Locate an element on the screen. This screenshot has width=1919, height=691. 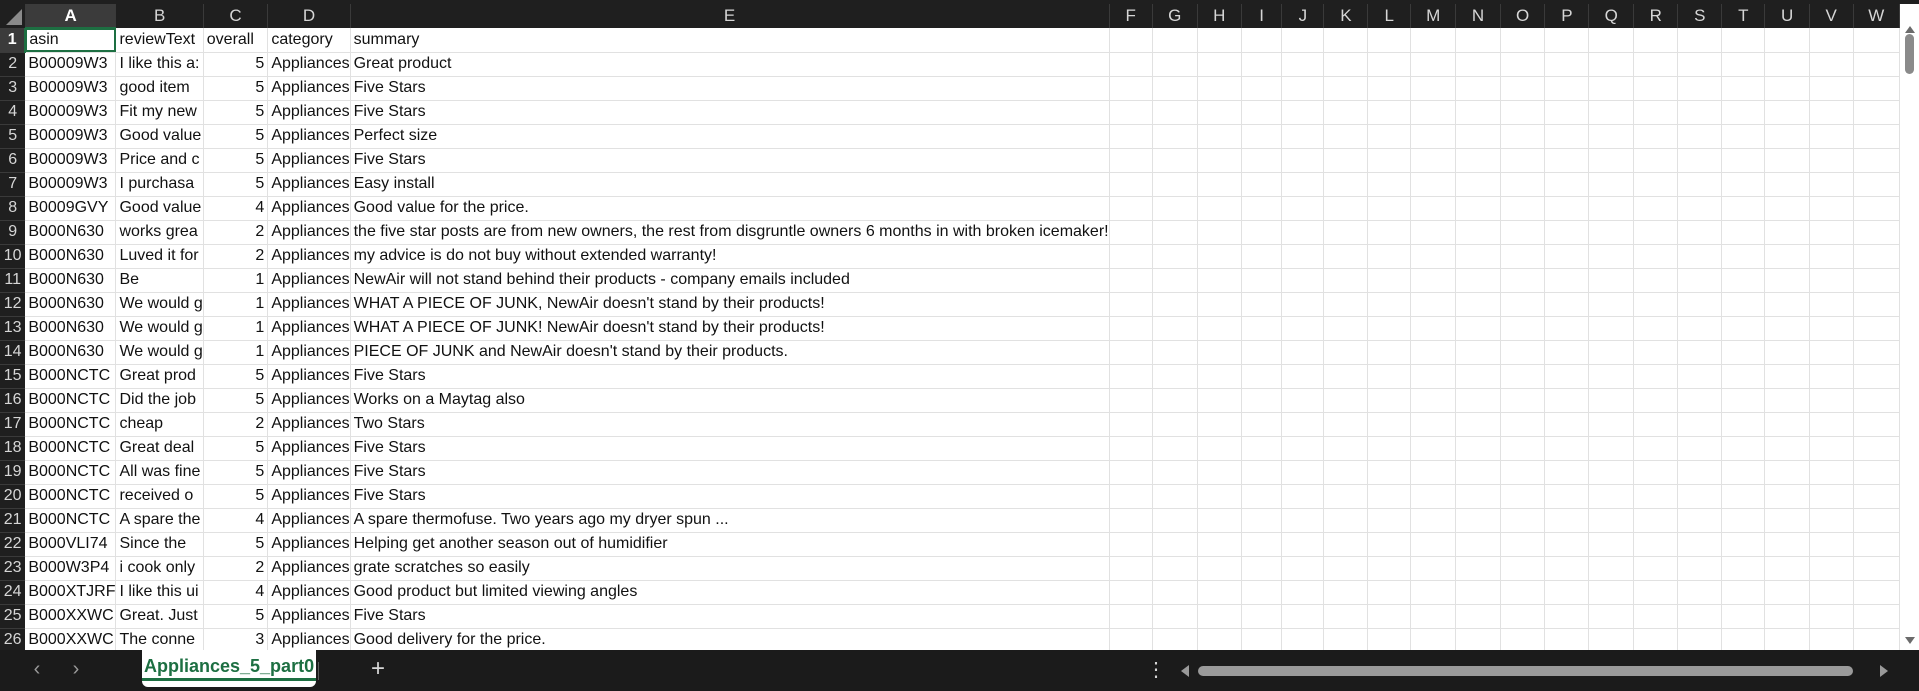
column-header-k: K is located at coordinates (1346, 16).